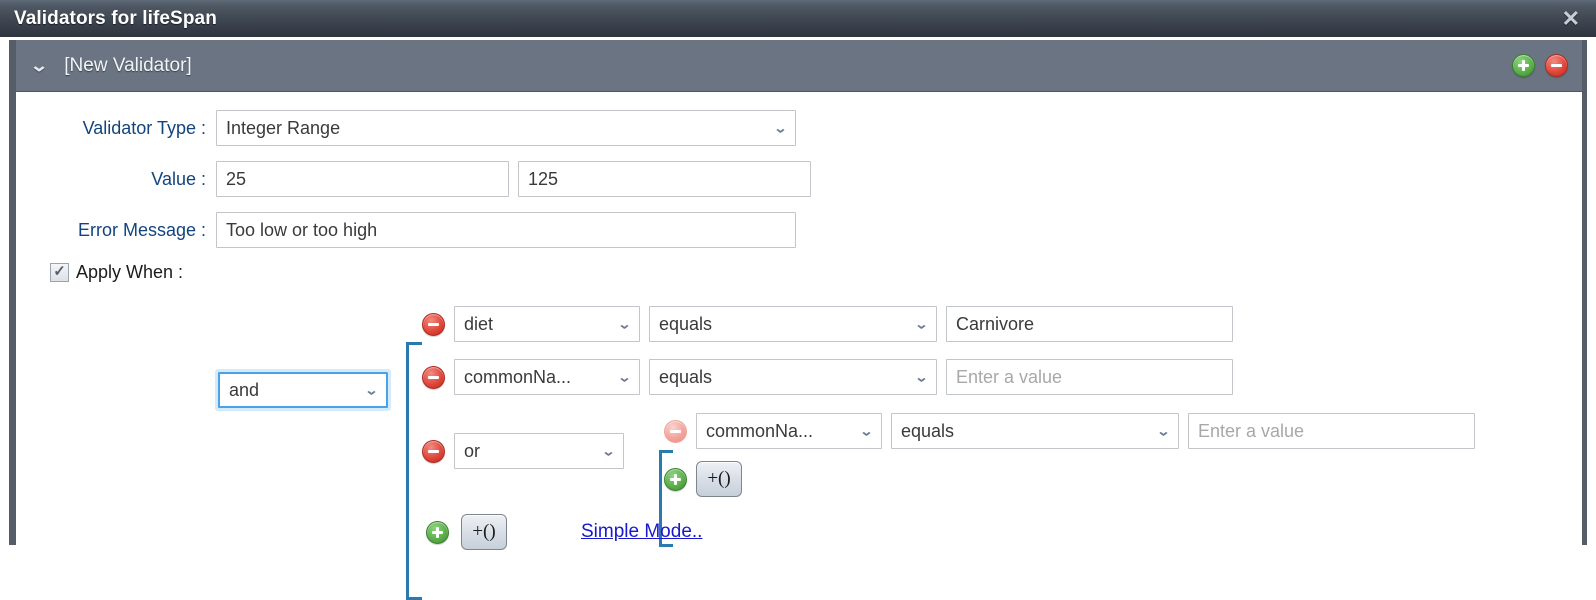 Image resolution: width=1596 pixels, height=600 pixels. Describe the element at coordinates (144, 127) in the screenshot. I see `validator-type-label: Validator Type :` at that location.